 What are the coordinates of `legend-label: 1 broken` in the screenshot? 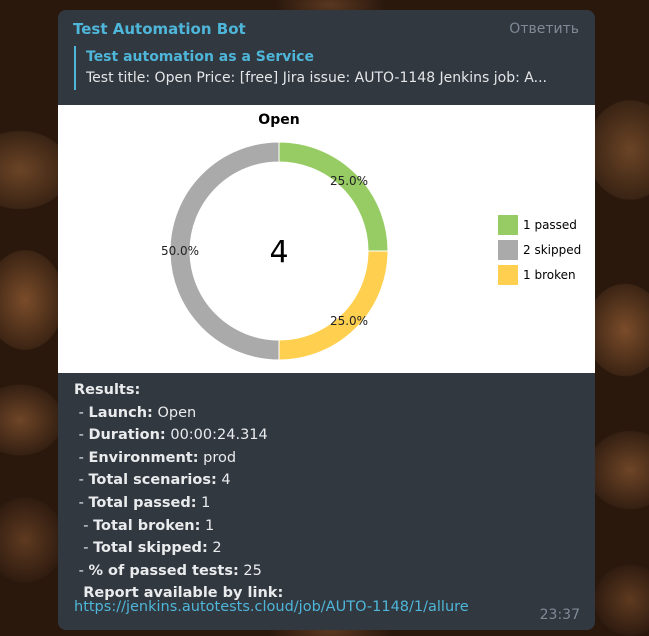 It's located at (549, 275).